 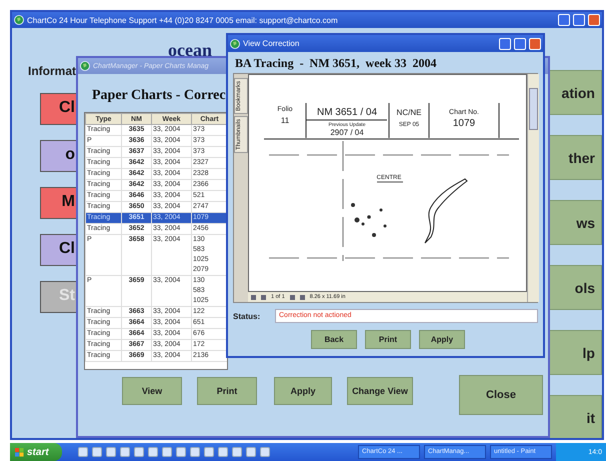 What do you see at coordinates (575, 352) in the screenshot?
I see `menu-button: lp` at bounding box center [575, 352].